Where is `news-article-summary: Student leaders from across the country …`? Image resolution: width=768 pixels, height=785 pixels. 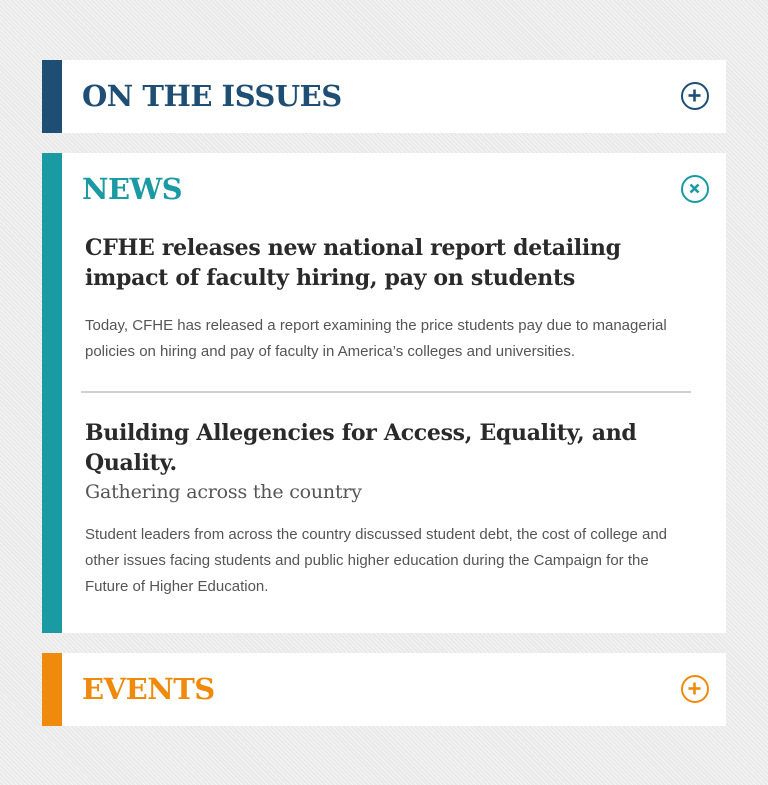
news-article-summary: Student leaders from across the country … is located at coordinates (376, 560).